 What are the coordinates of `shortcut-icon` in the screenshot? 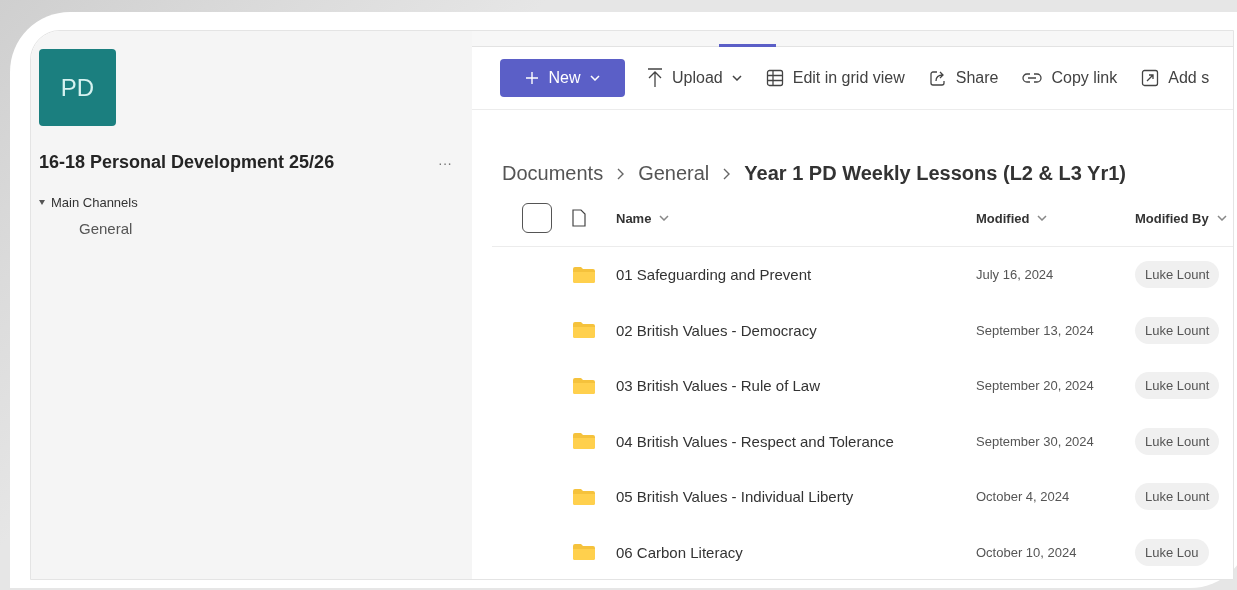 It's located at (1150, 78).